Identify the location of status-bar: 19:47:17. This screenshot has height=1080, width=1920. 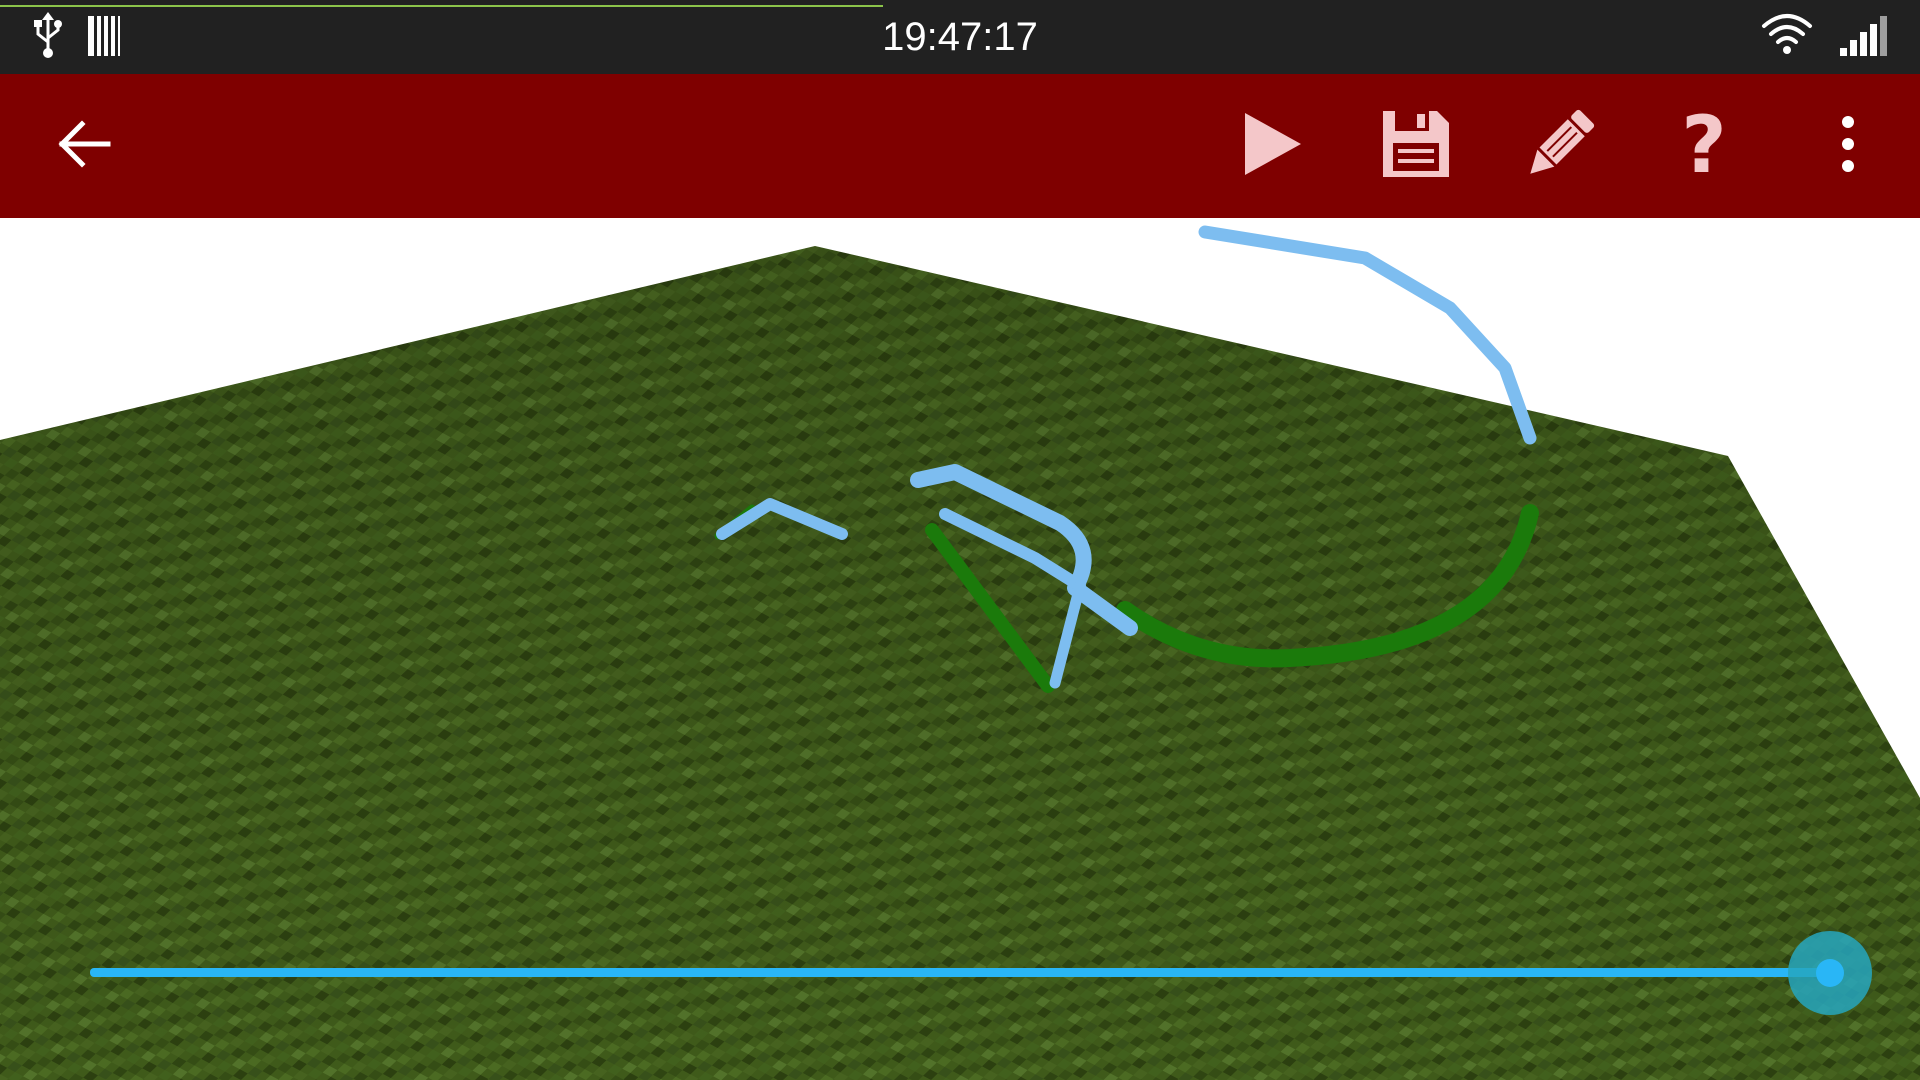
(960, 37).